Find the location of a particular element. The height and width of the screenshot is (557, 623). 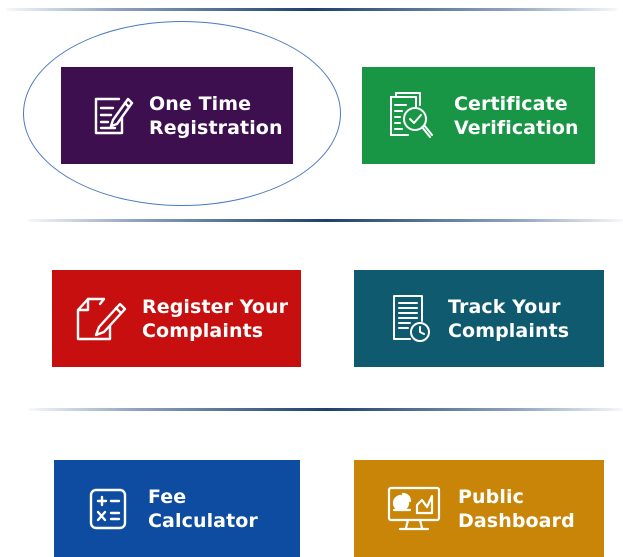

fee-calculator-label: Fee Calculator is located at coordinates (203, 508).